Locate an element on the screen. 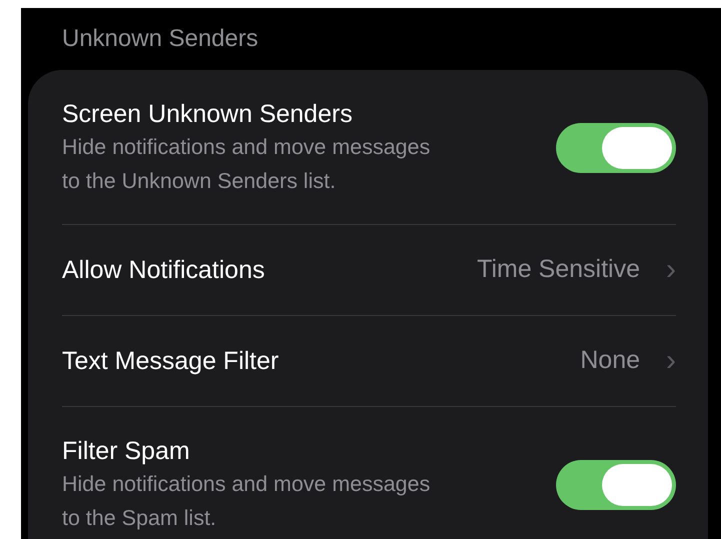  row-value: Time Sensitive is located at coordinates (558, 270).